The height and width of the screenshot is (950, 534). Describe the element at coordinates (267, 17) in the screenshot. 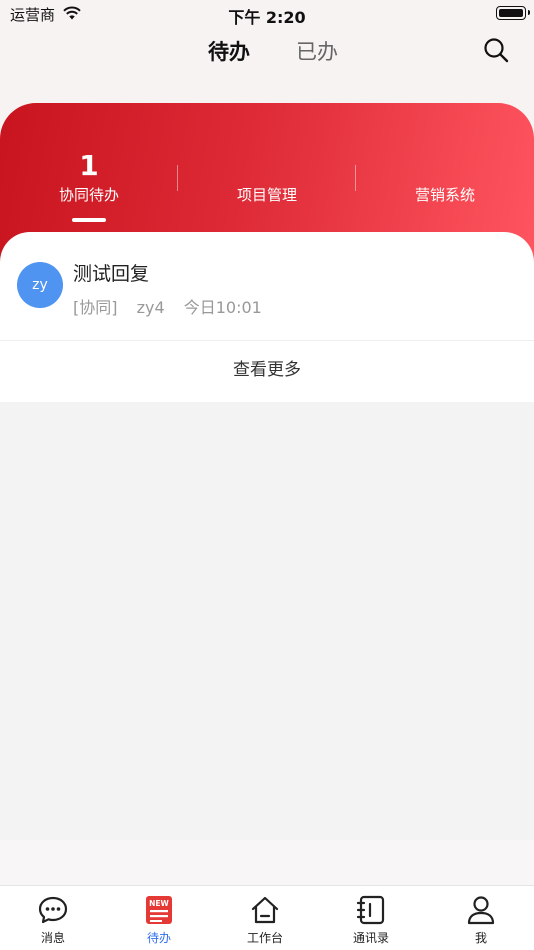

I see `status-time: 下午 2:20` at that location.